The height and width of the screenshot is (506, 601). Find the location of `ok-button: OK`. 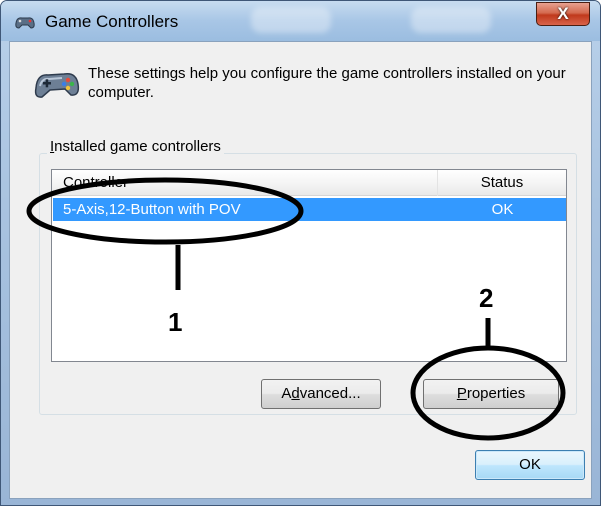

ok-button: OK is located at coordinates (530, 465).